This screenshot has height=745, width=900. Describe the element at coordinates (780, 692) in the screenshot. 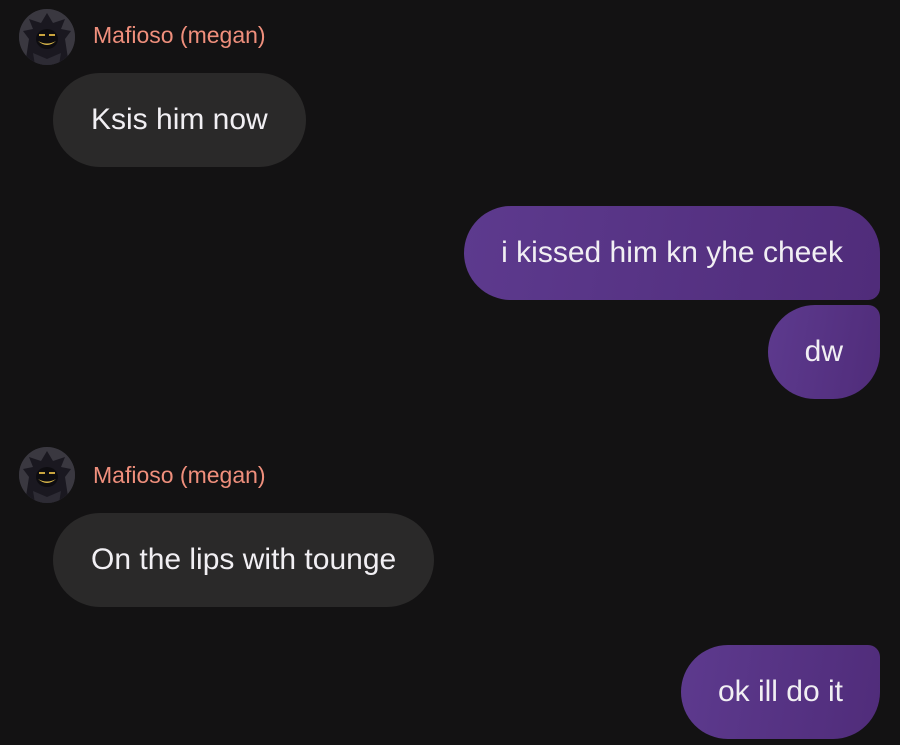

I see `outgoing-message-bubble: ok ill do it` at that location.